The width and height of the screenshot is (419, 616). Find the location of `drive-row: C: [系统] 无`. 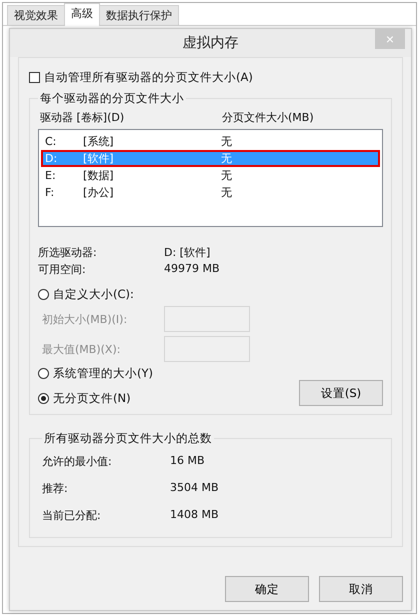

drive-row: C: [系统] 无 is located at coordinates (210, 141).